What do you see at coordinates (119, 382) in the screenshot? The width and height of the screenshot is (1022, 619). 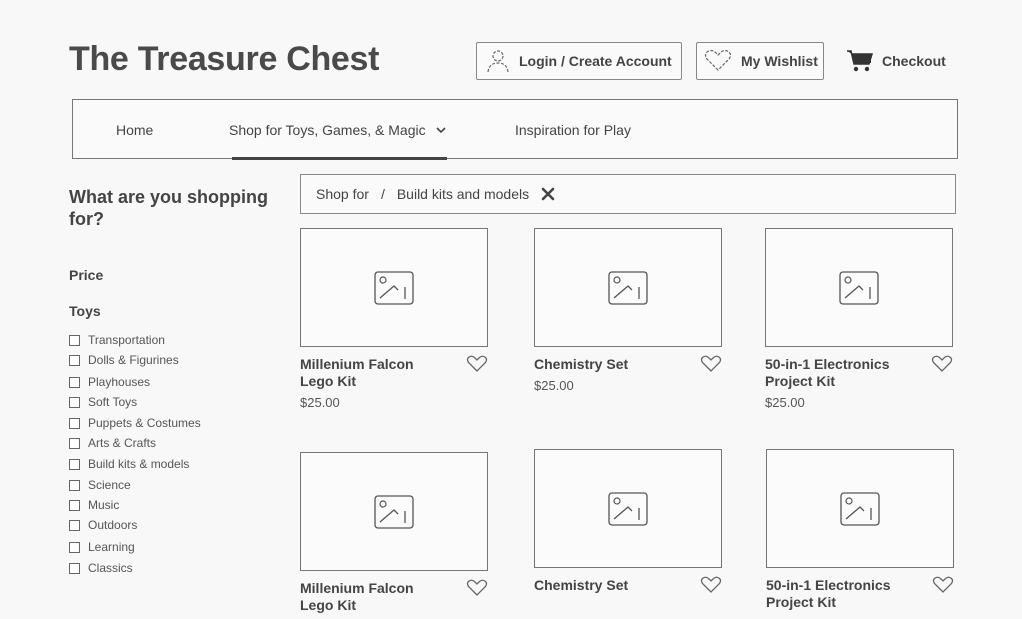 I see `filter-option-label: Playhouses` at bounding box center [119, 382].